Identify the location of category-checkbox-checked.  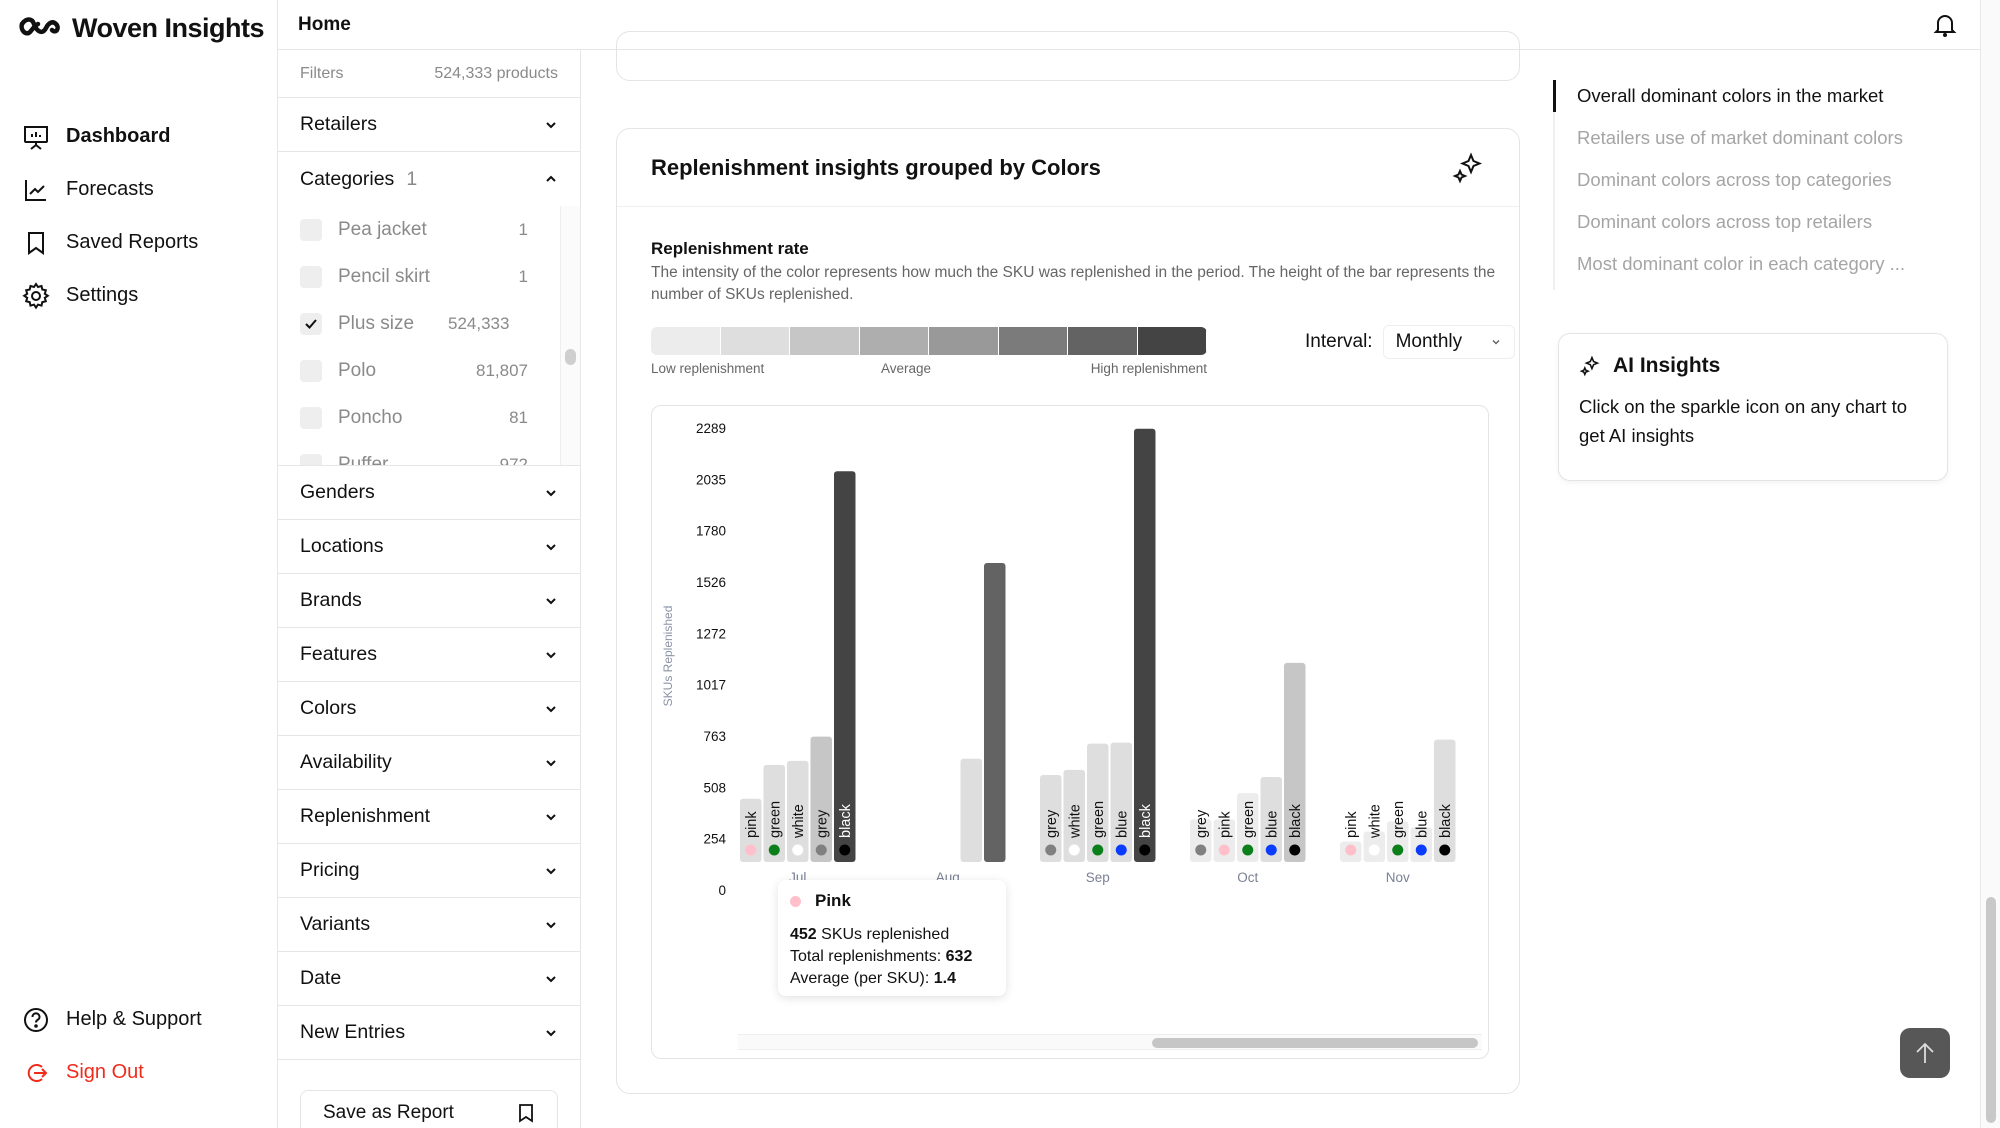
(311, 323).